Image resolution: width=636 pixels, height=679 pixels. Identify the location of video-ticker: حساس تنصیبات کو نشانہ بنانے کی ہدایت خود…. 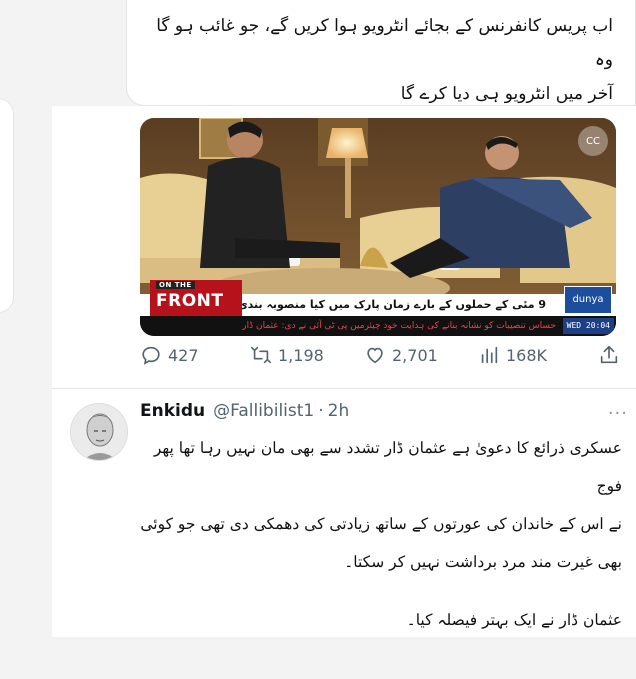
(378, 326).